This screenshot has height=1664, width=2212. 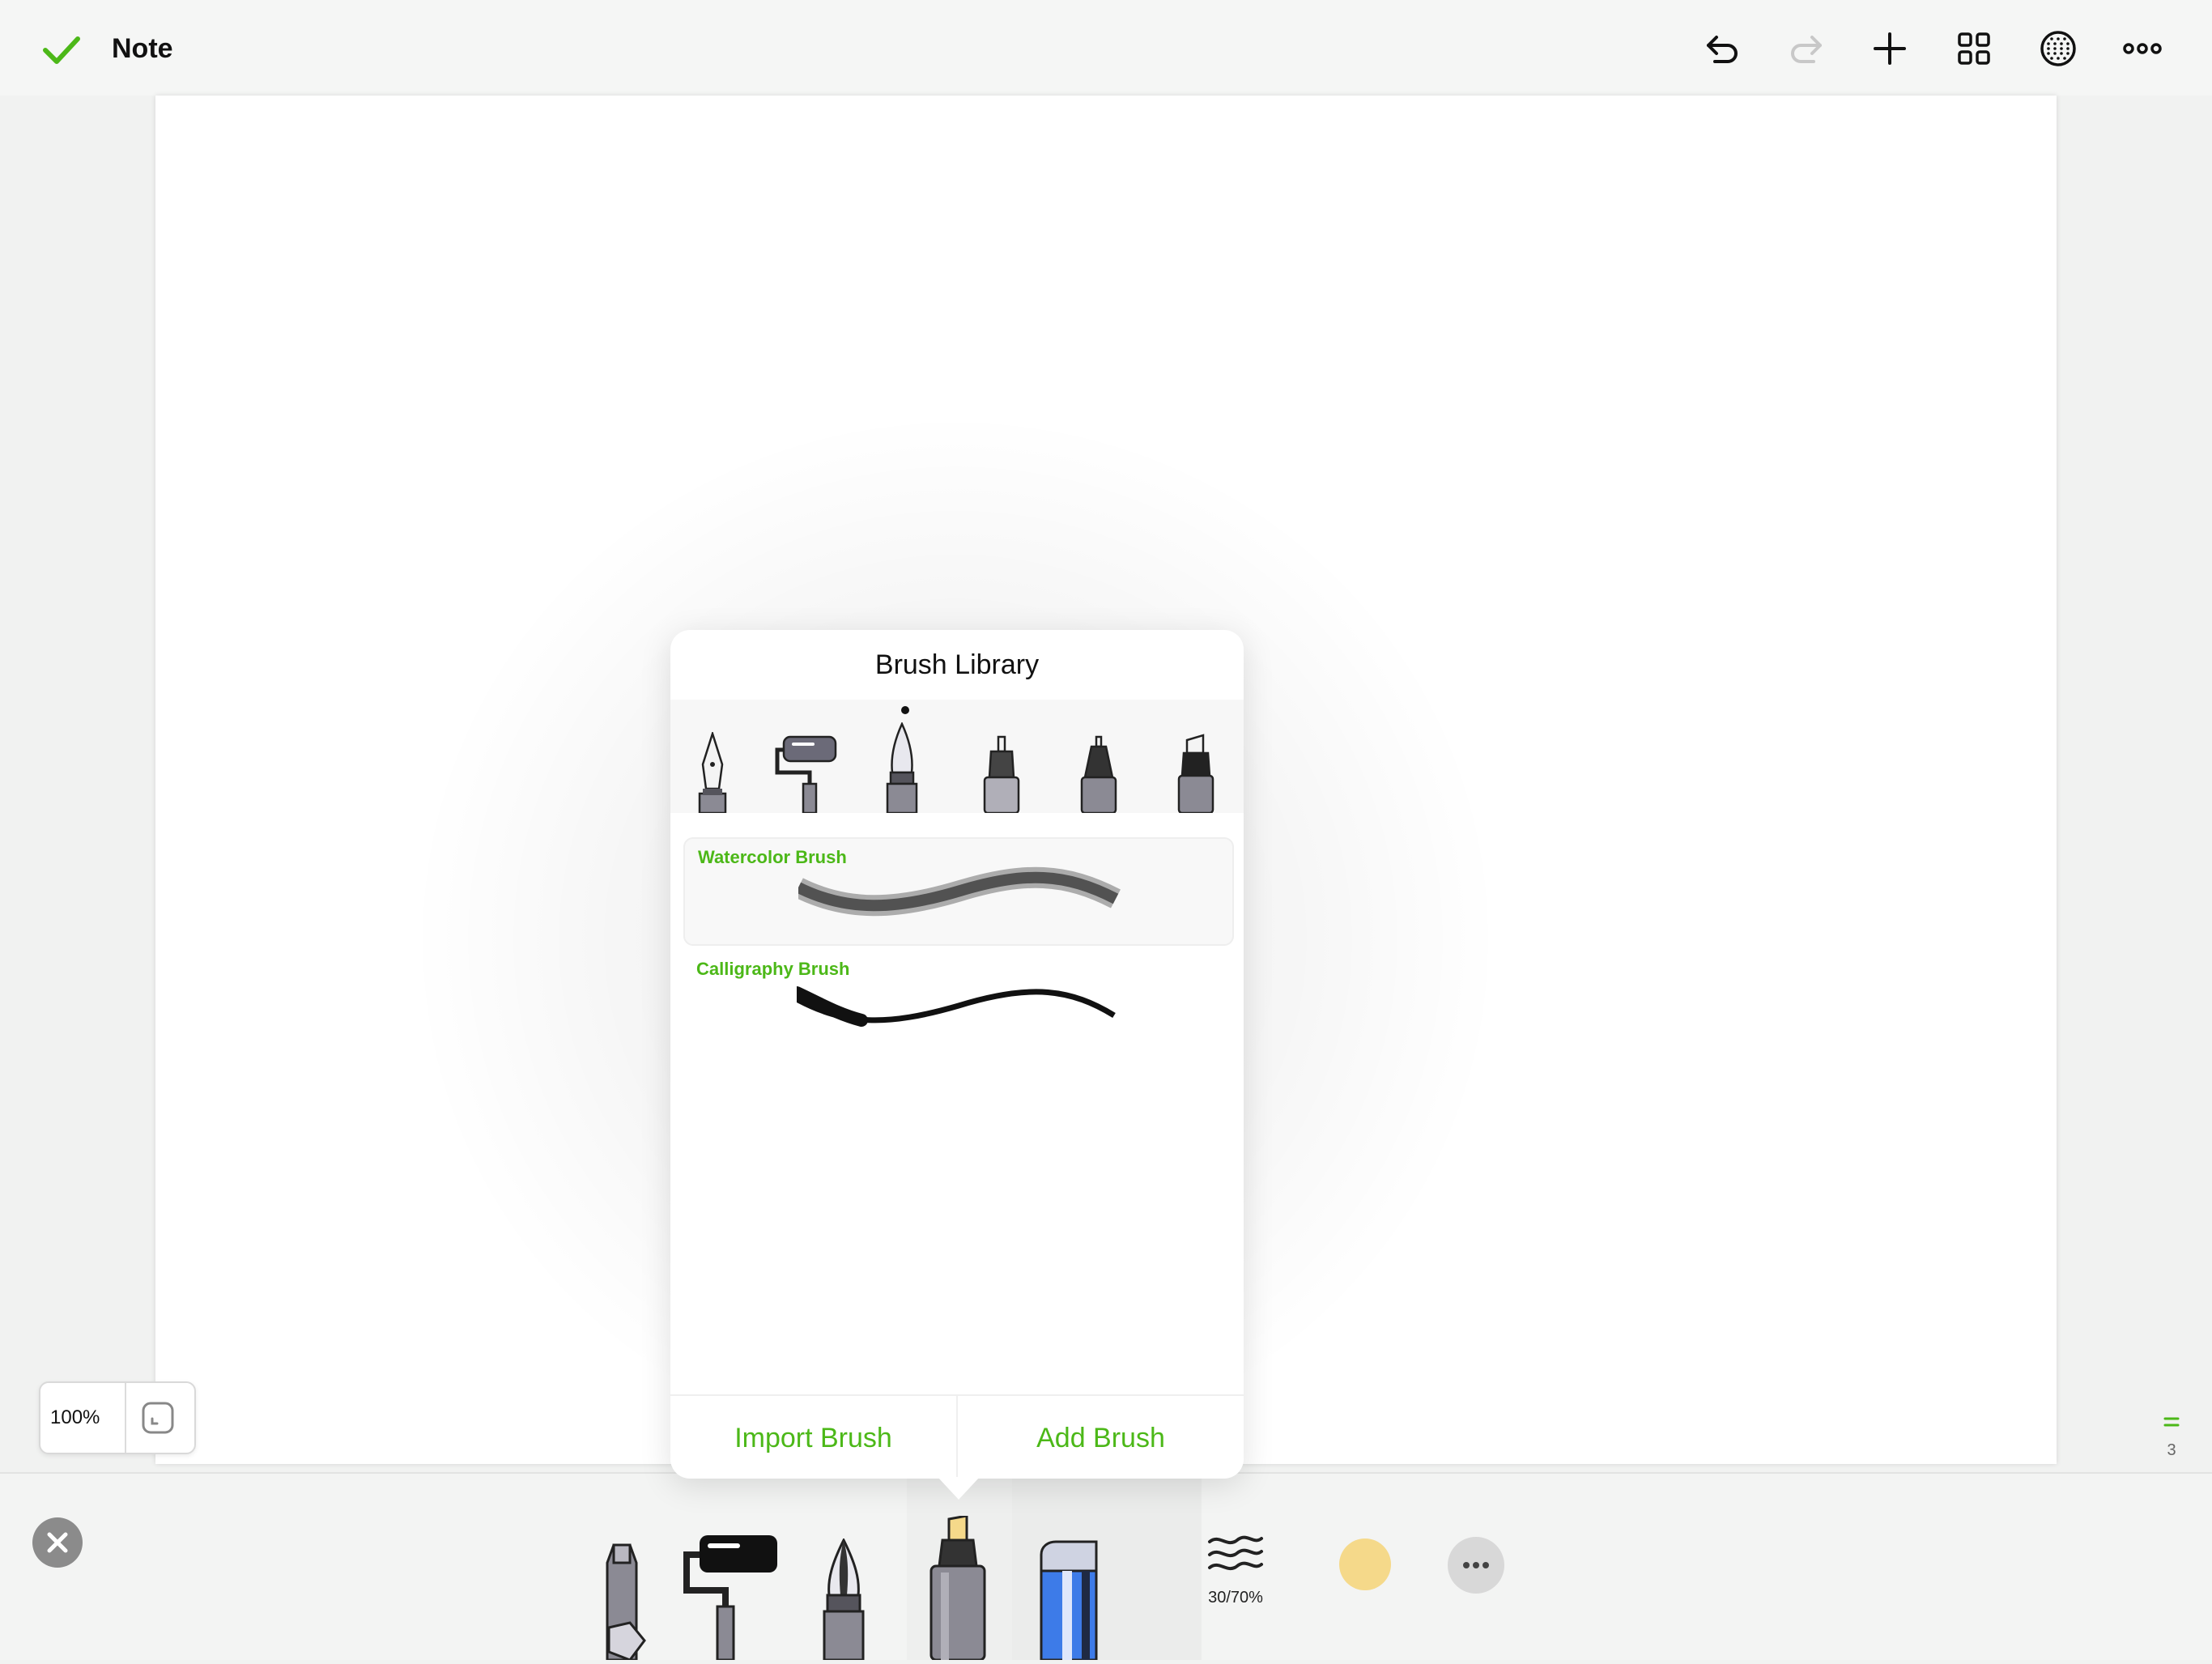 I want to click on more-tools-button, so click(x=1476, y=1565).